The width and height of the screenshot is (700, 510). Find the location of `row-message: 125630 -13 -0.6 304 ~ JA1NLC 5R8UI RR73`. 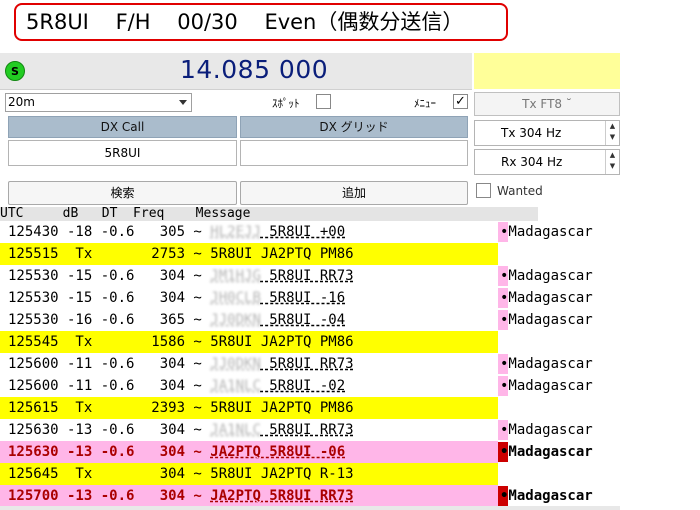

row-message: 125630 -13 -0.6 304 ~ JA1NLC 5R8UI RR73 is located at coordinates (249, 430).